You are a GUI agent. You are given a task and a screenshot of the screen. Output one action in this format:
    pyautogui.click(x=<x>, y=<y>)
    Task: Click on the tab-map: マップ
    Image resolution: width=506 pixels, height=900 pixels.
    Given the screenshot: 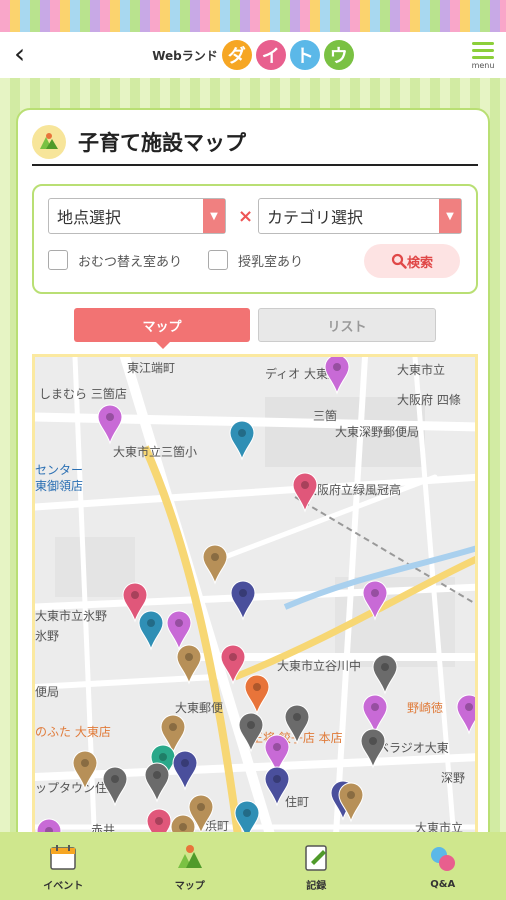 What is the action you would take?
    pyautogui.click(x=162, y=328)
    